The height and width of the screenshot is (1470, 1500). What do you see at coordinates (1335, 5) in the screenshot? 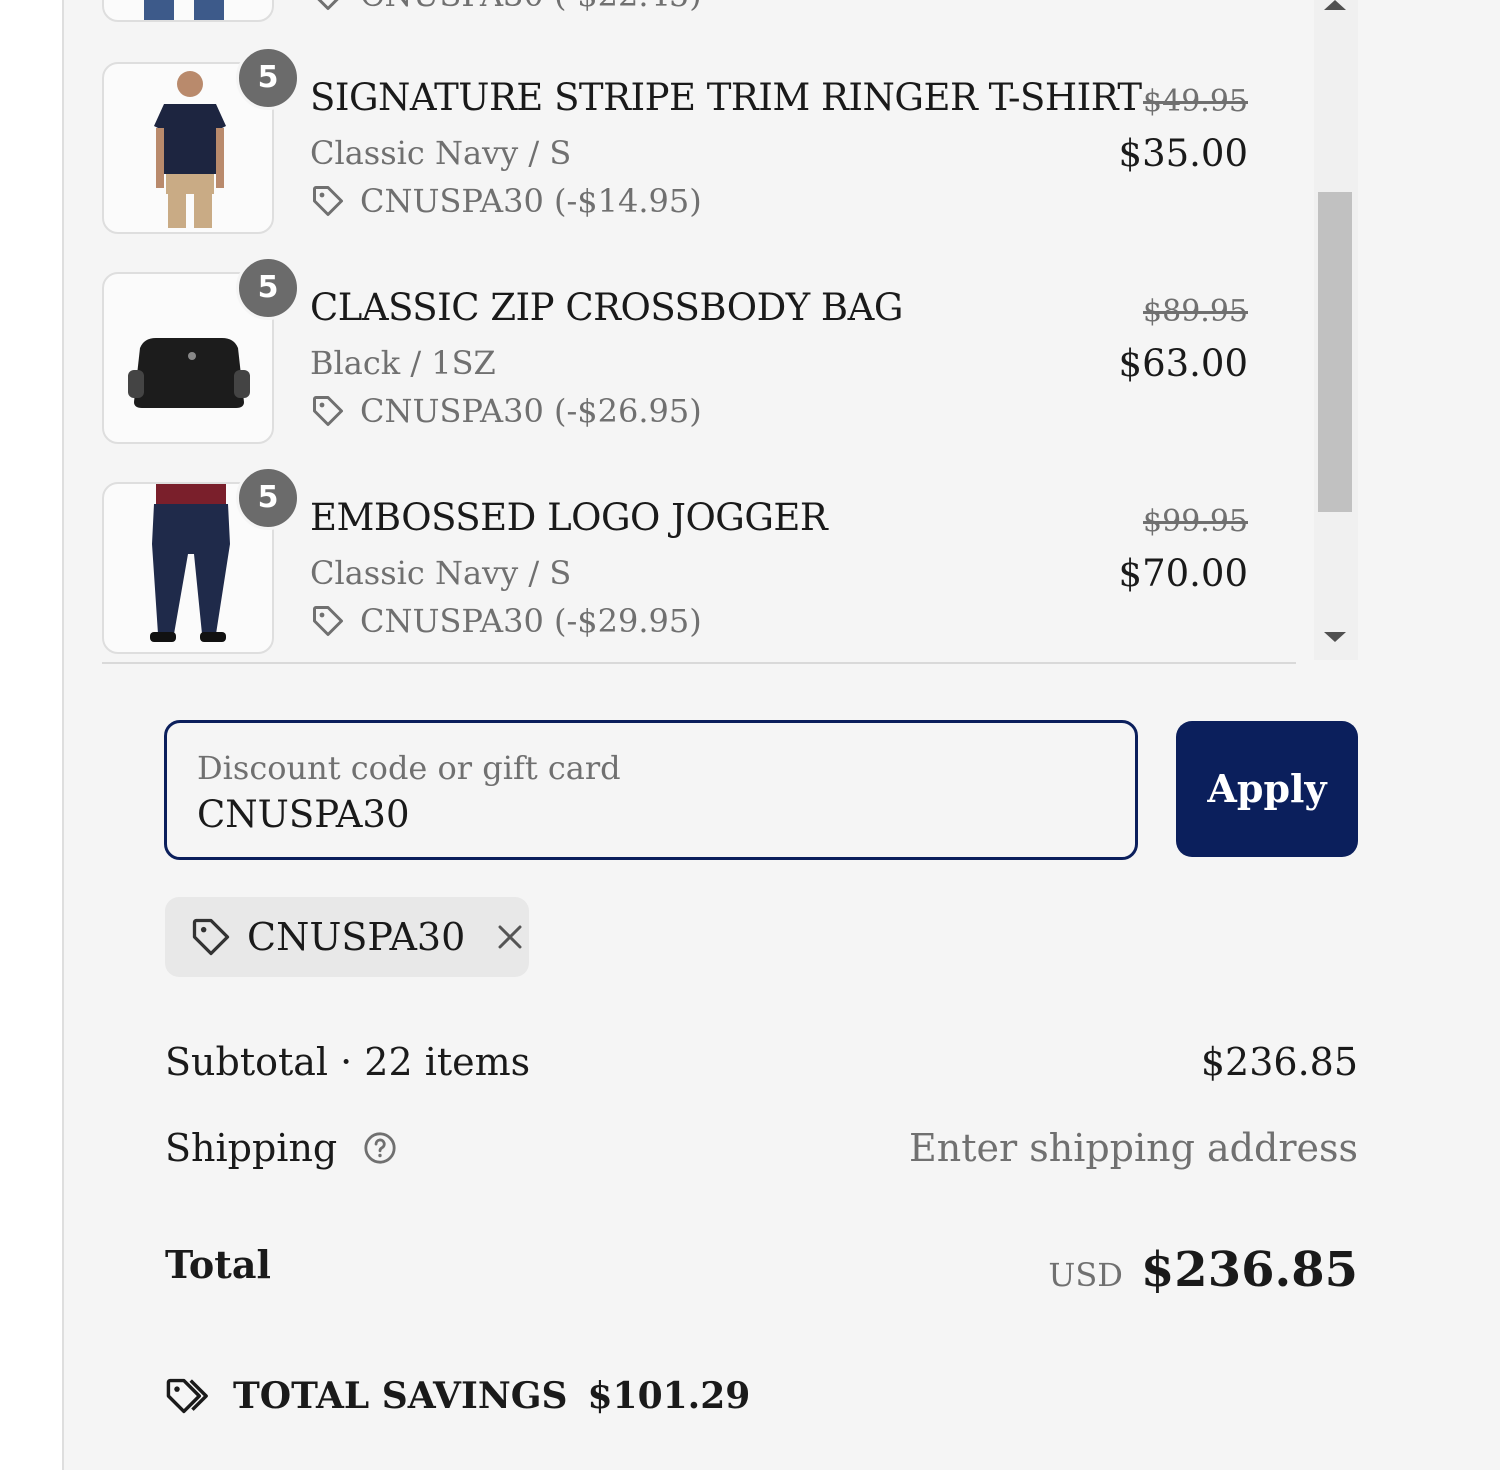
I see `scroll-up-arrow-icon` at bounding box center [1335, 5].